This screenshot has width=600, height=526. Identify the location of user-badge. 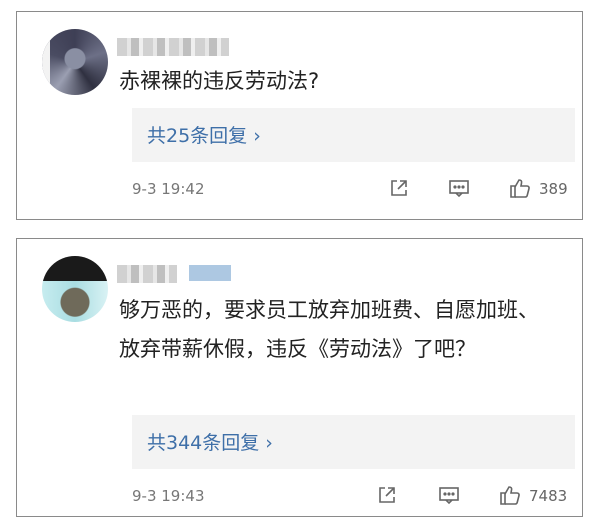
(210, 273).